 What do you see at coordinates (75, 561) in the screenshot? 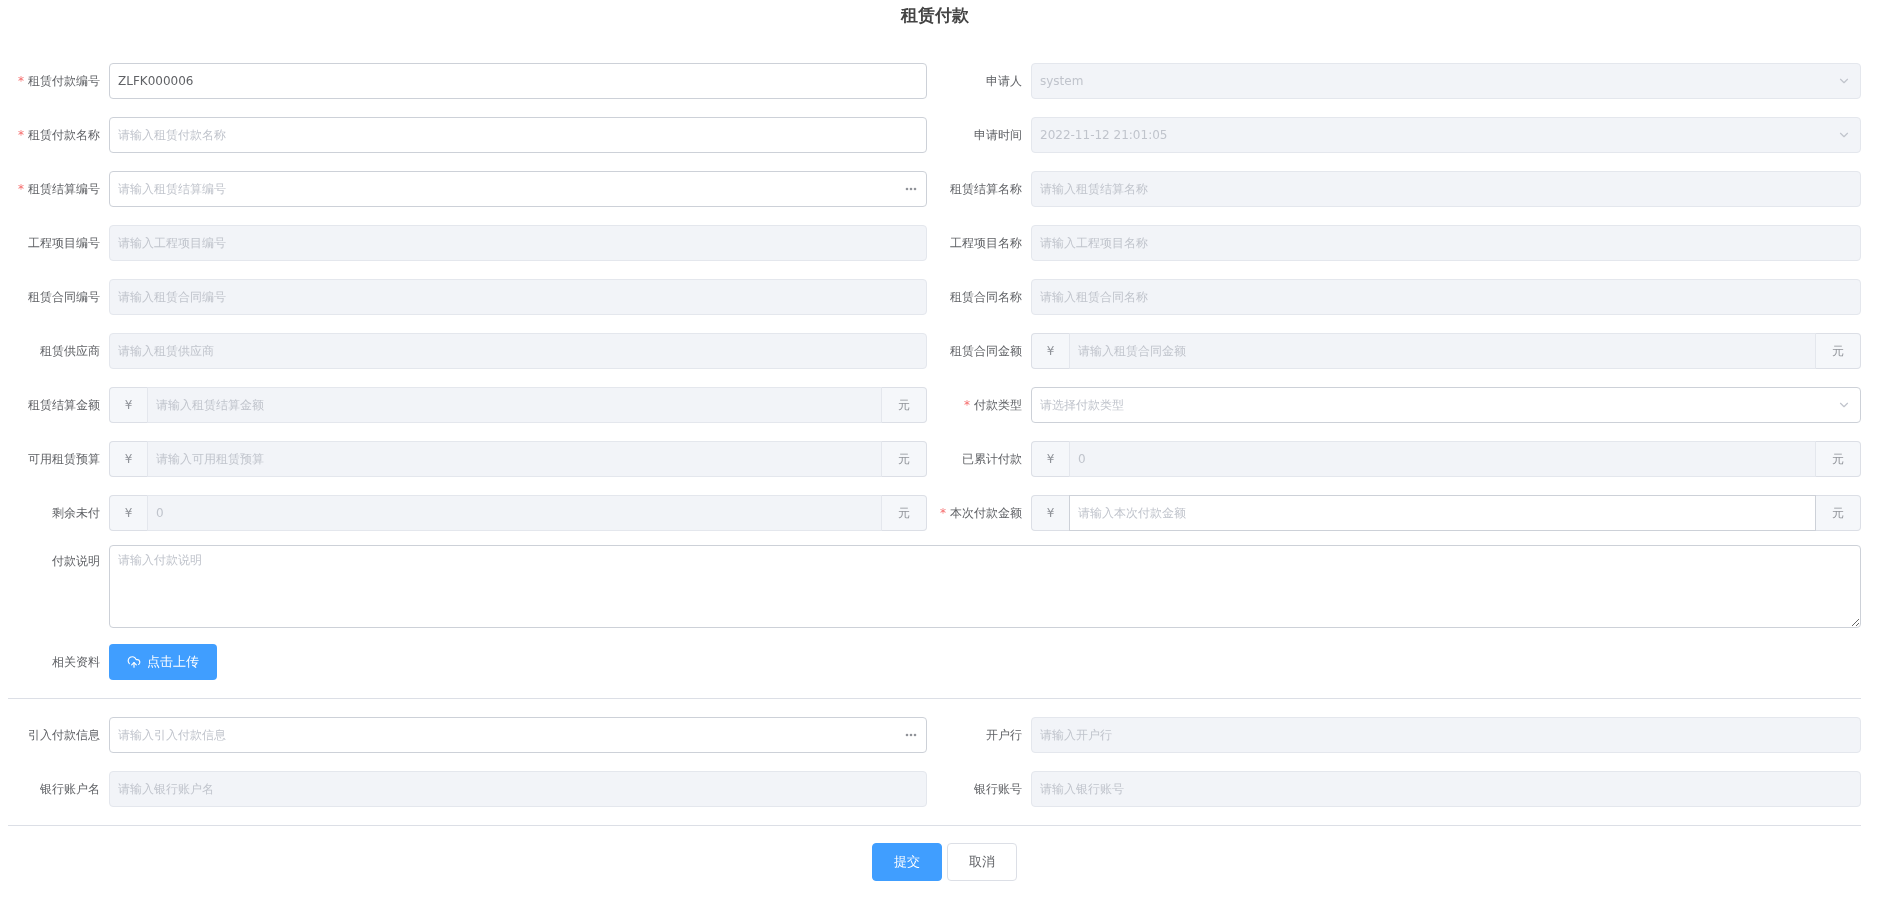
I see `field-label: 付款说明` at bounding box center [75, 561].